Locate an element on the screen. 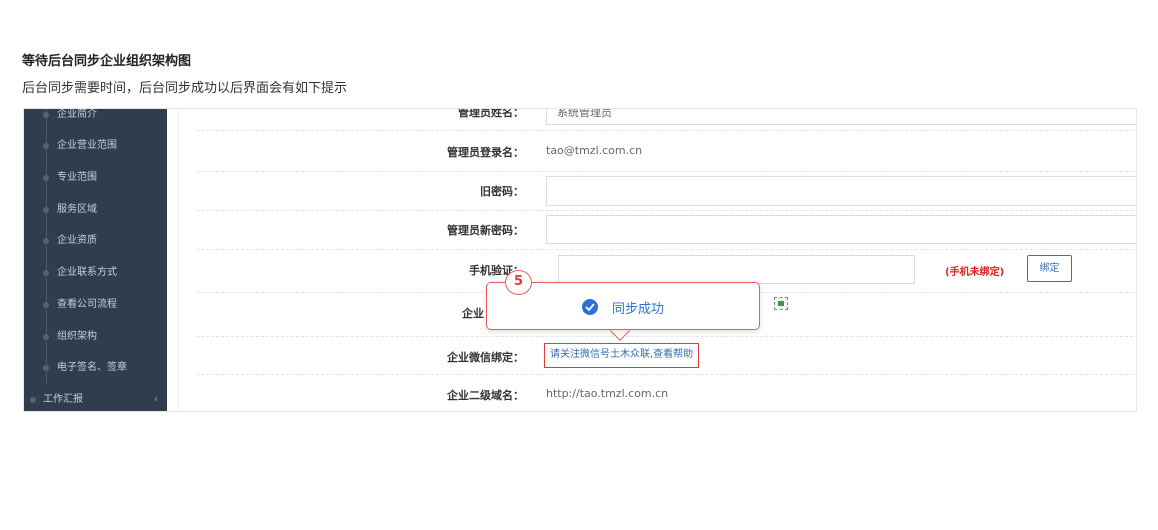 This screenshot has height=530, width=1158. new-password-label: 管理员新密码： is located at coordinates (485, 230).